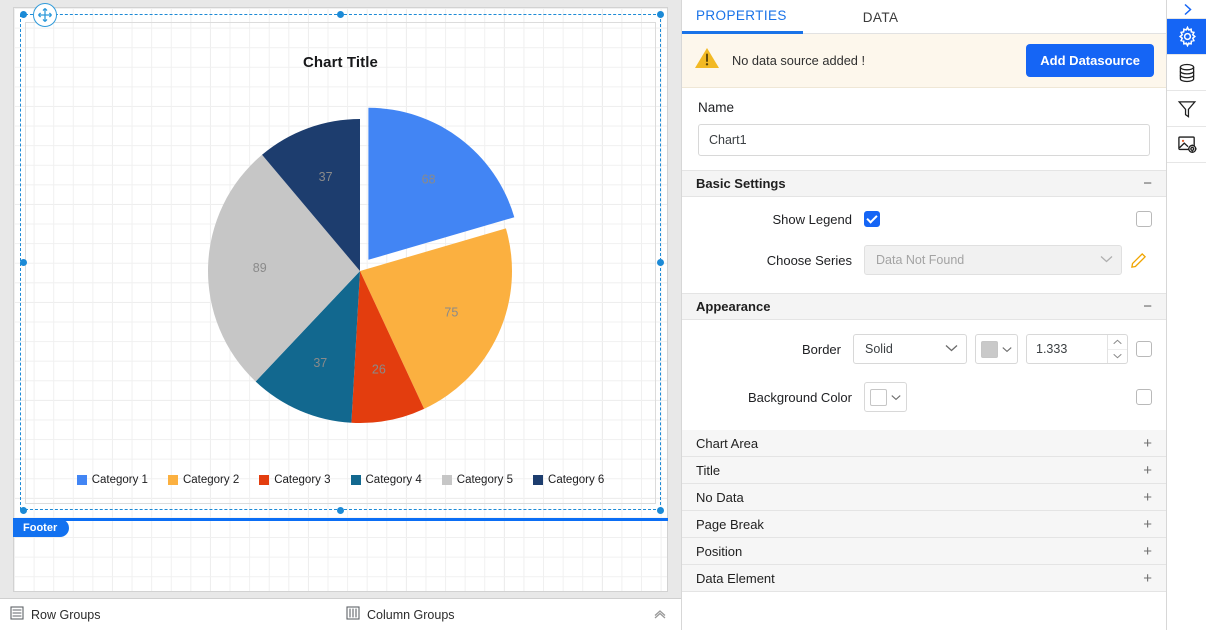 Image resolution: width=1206 pixels, height=630 pixels. I want to click on choose-series-value: Data Not Found, so click(920, 260).